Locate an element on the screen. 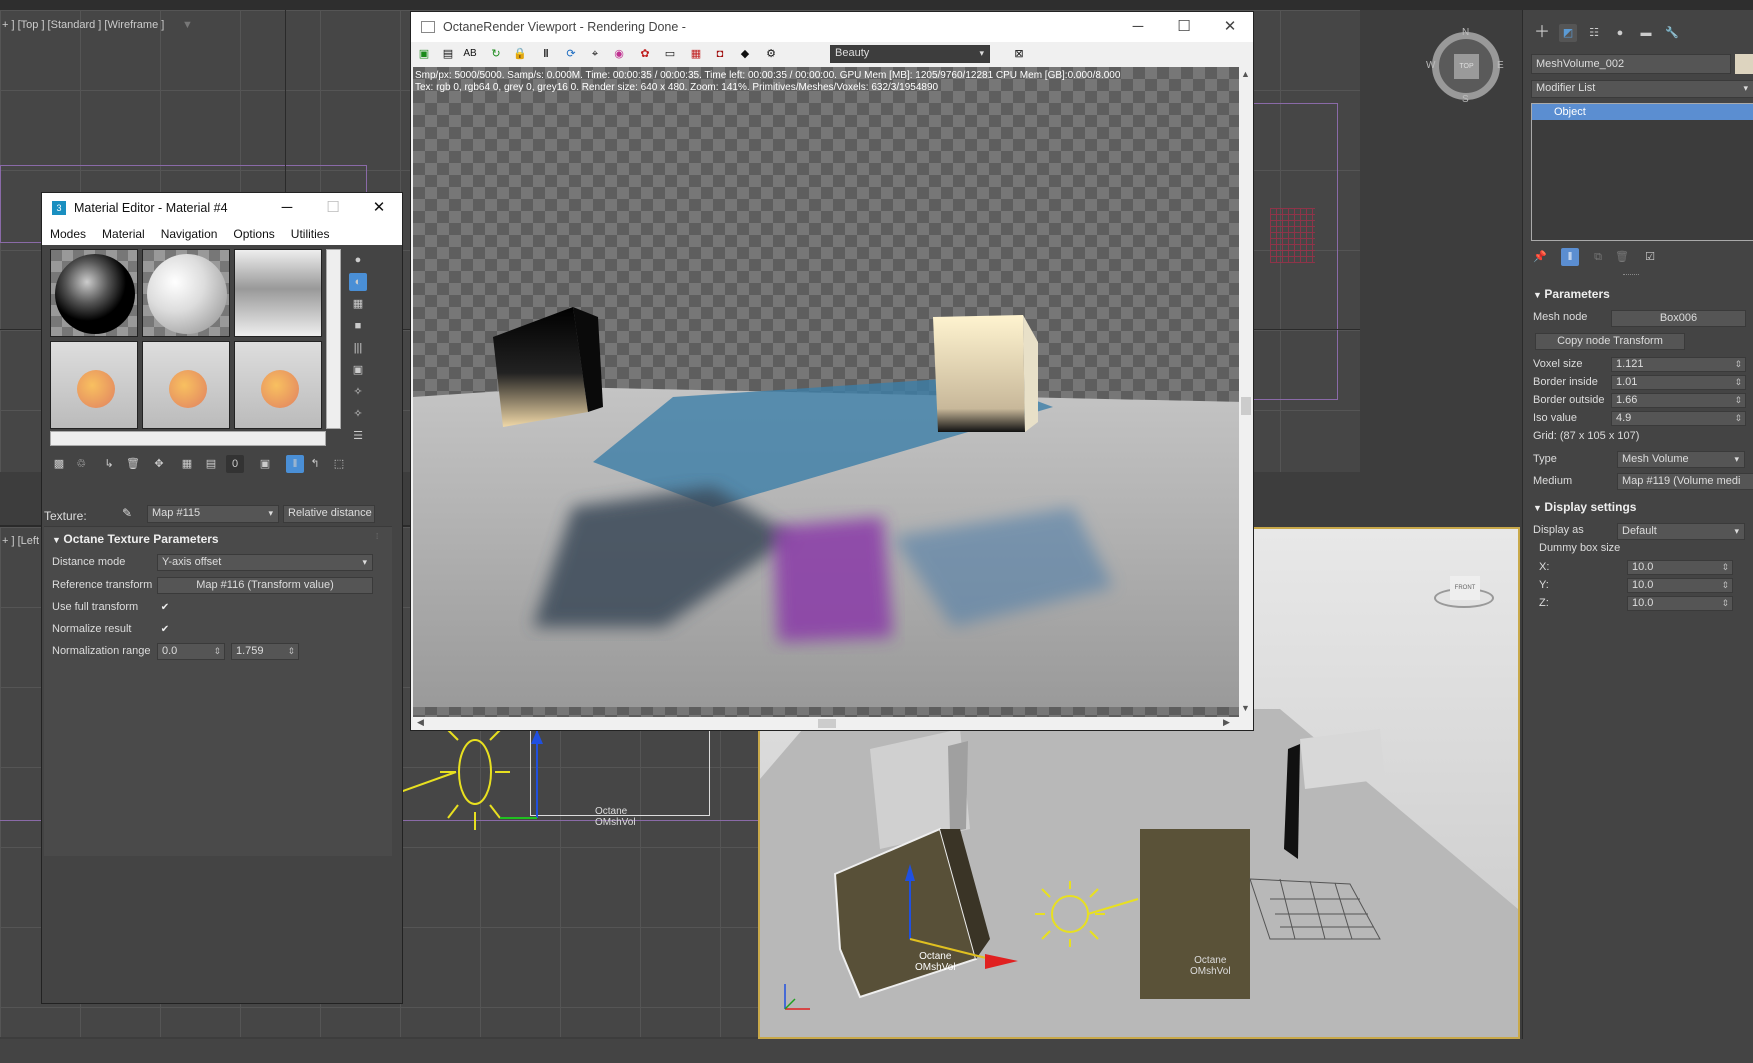 The width and height of the screenshot is (1753, 1063). parameters-collapse-icon: ▼ is located at coordinates (1538, 295).